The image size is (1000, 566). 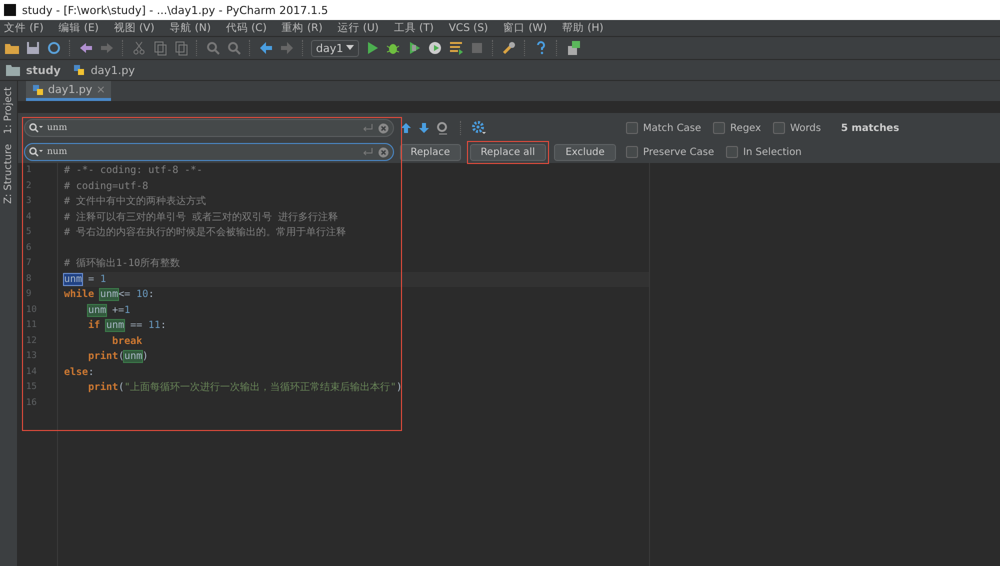 I want to click on tool-window-tab: 1: Project, so click(x=8, y=110).